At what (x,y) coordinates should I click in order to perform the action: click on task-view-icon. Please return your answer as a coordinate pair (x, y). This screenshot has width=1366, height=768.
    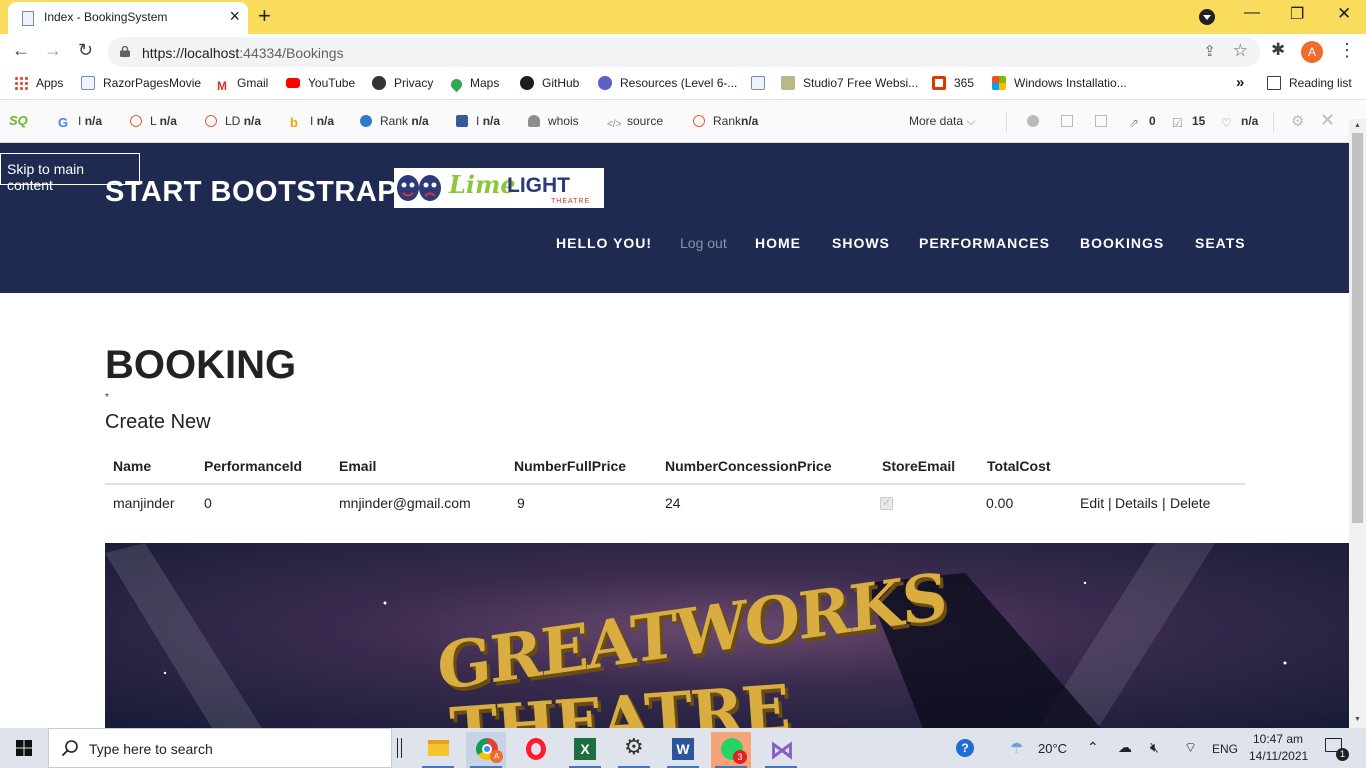
    Looking at the image, I should click on (399, 748).